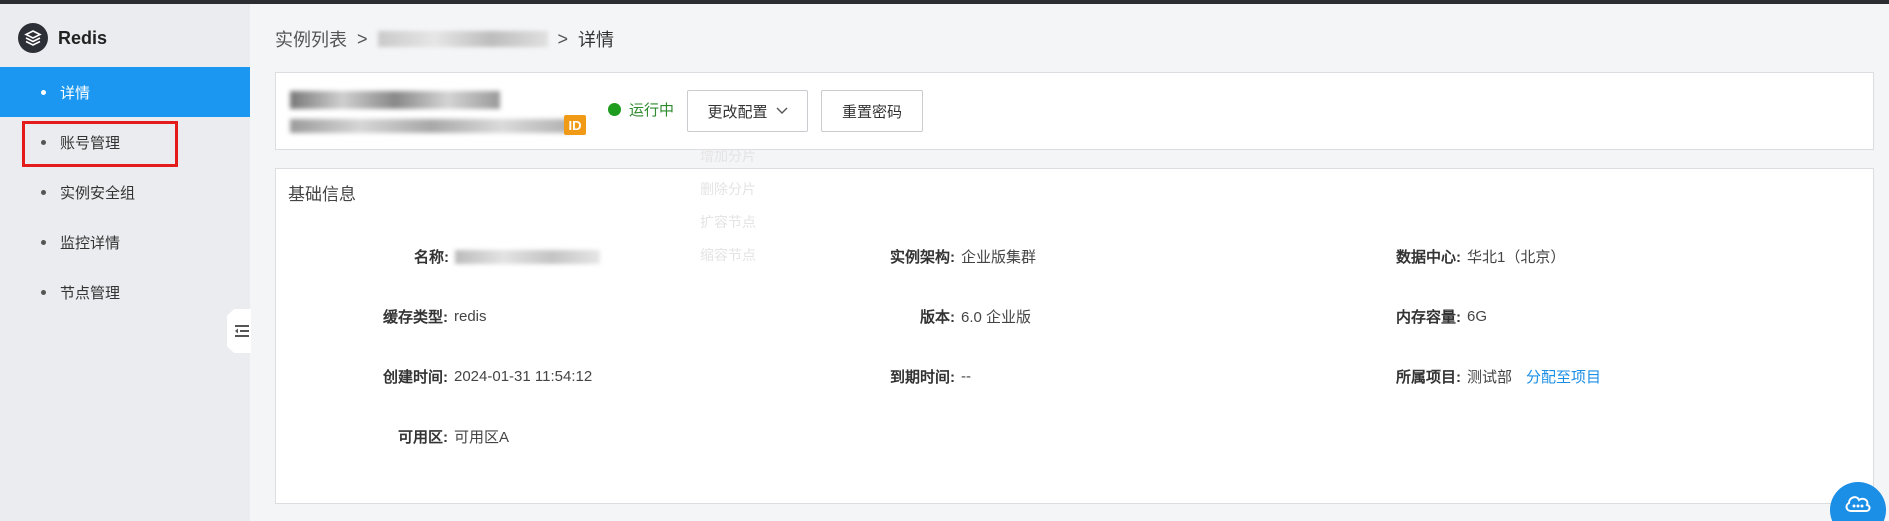 This screenshot has height=521, width=1889. I want to click on brand: Redis, so click(62, 38).